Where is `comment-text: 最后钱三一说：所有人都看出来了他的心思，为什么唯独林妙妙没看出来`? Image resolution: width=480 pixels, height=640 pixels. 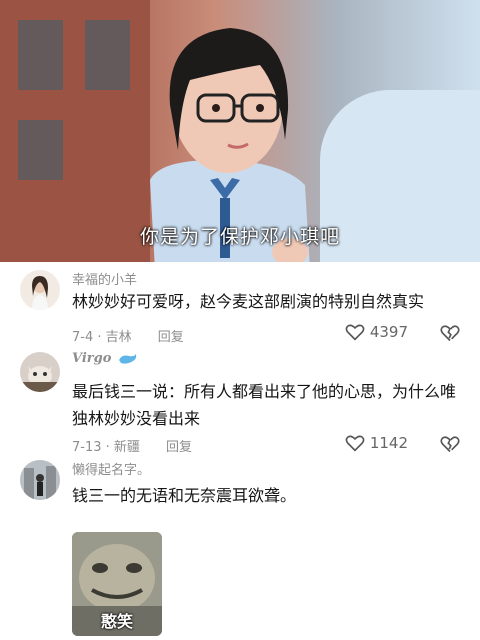 comment-text: 最后钱三一说：所有人都看出来了他的心思，为什么唯独林妙妙没看出来 is located at coordinates (264, 405).